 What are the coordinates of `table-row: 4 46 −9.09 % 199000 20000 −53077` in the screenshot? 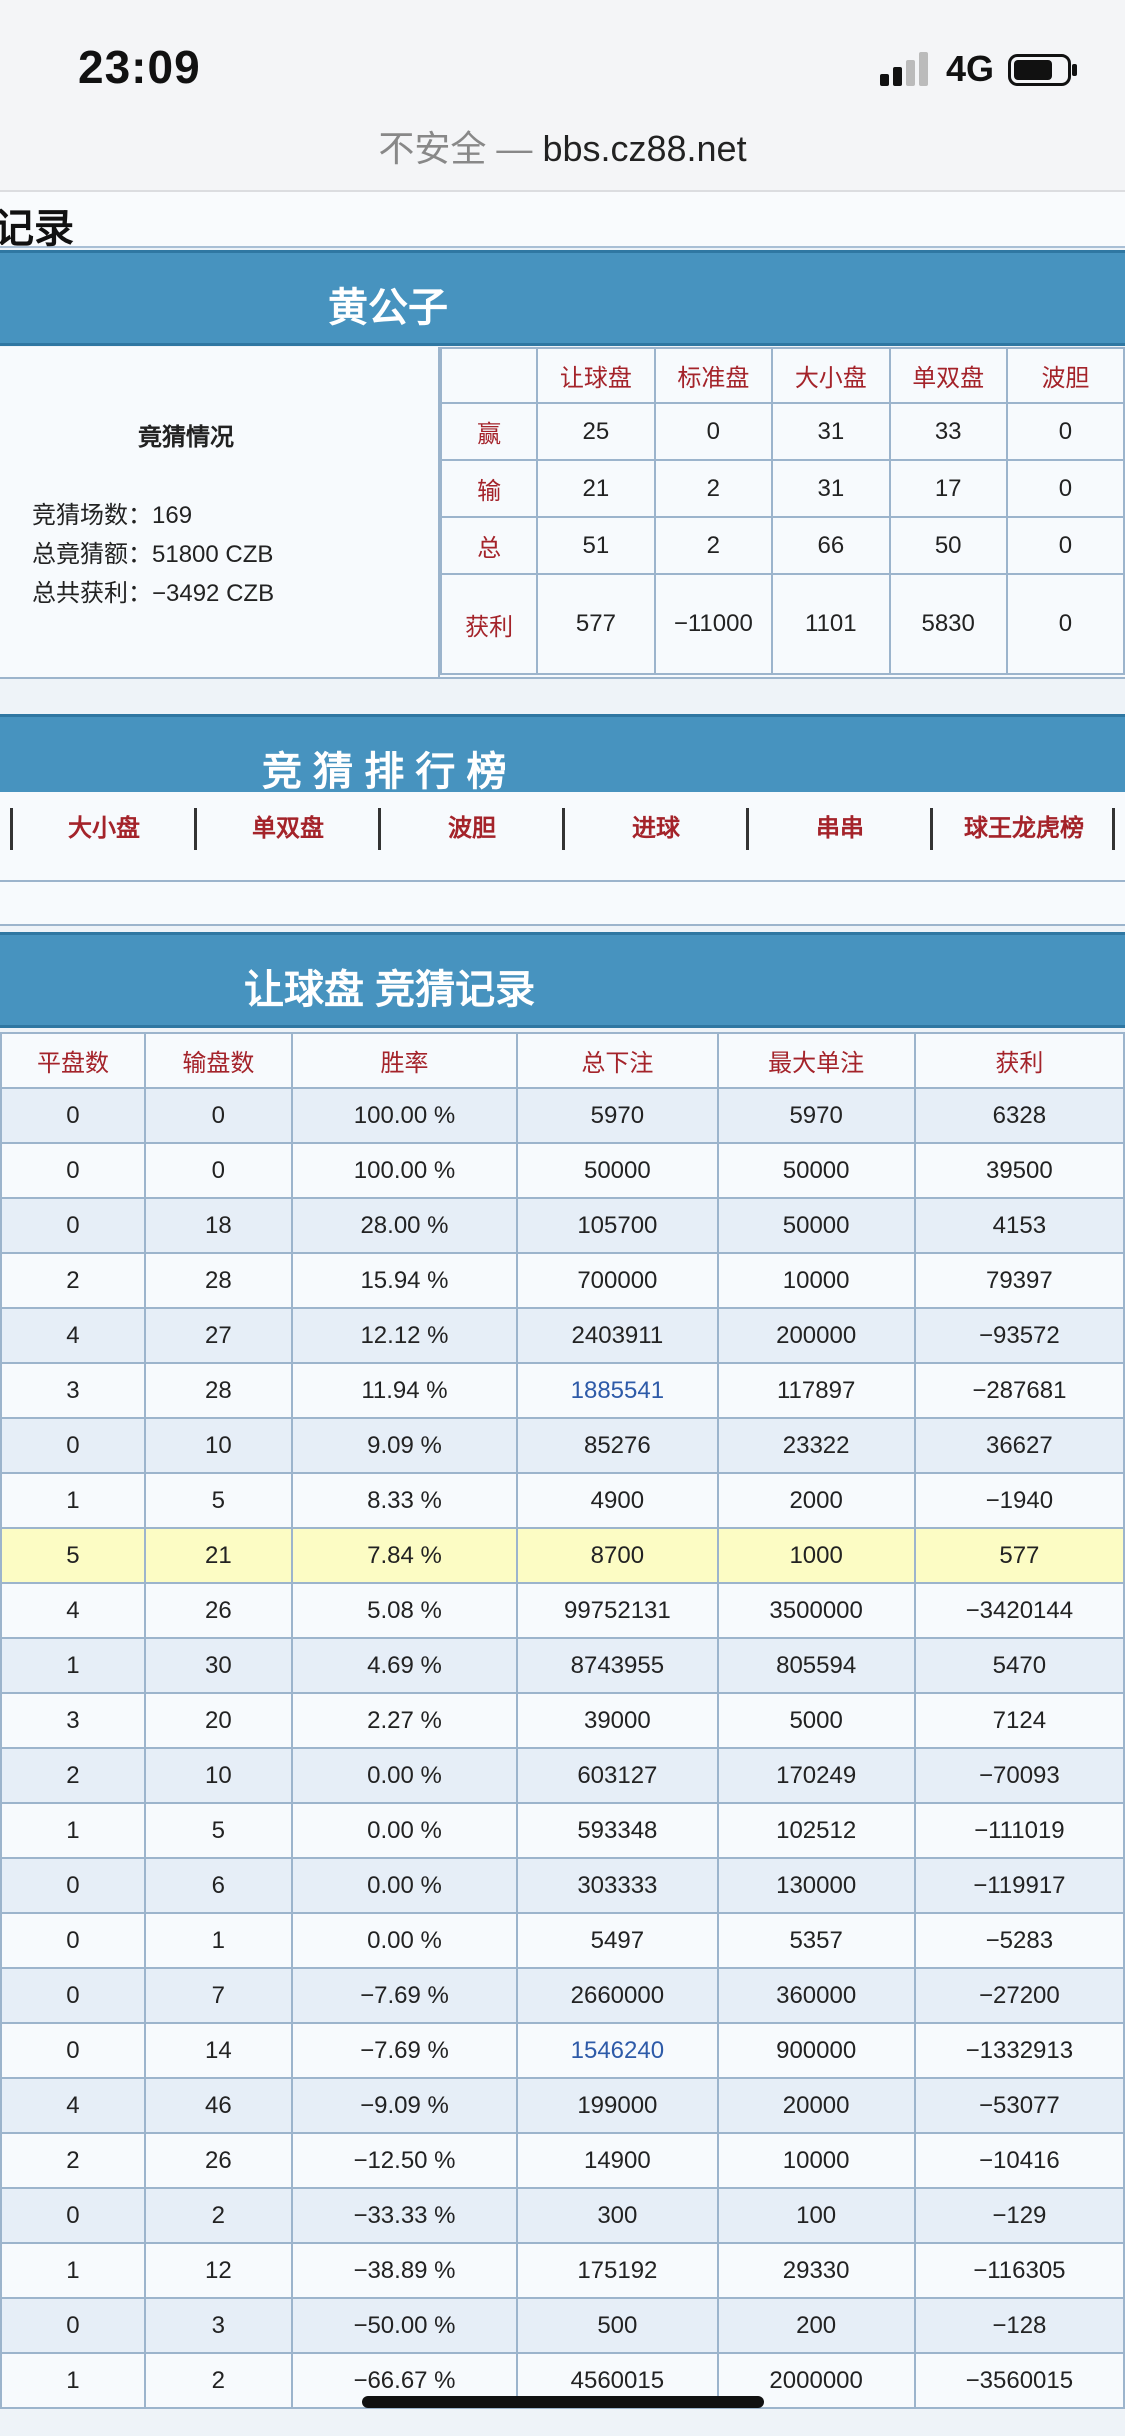 It's located at (562, 2105).